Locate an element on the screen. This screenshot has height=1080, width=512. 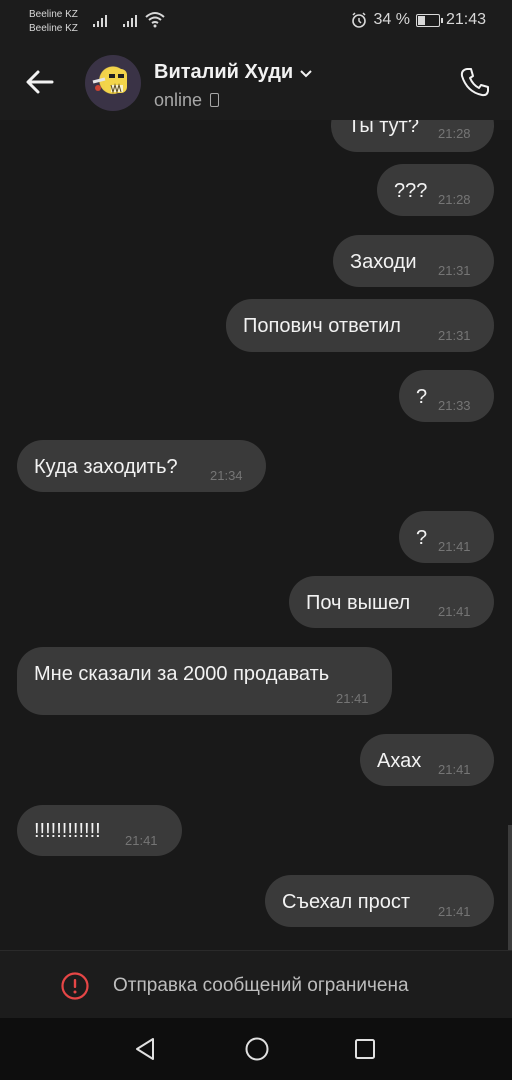
presence-text: online is located at coordinates (178, 100).